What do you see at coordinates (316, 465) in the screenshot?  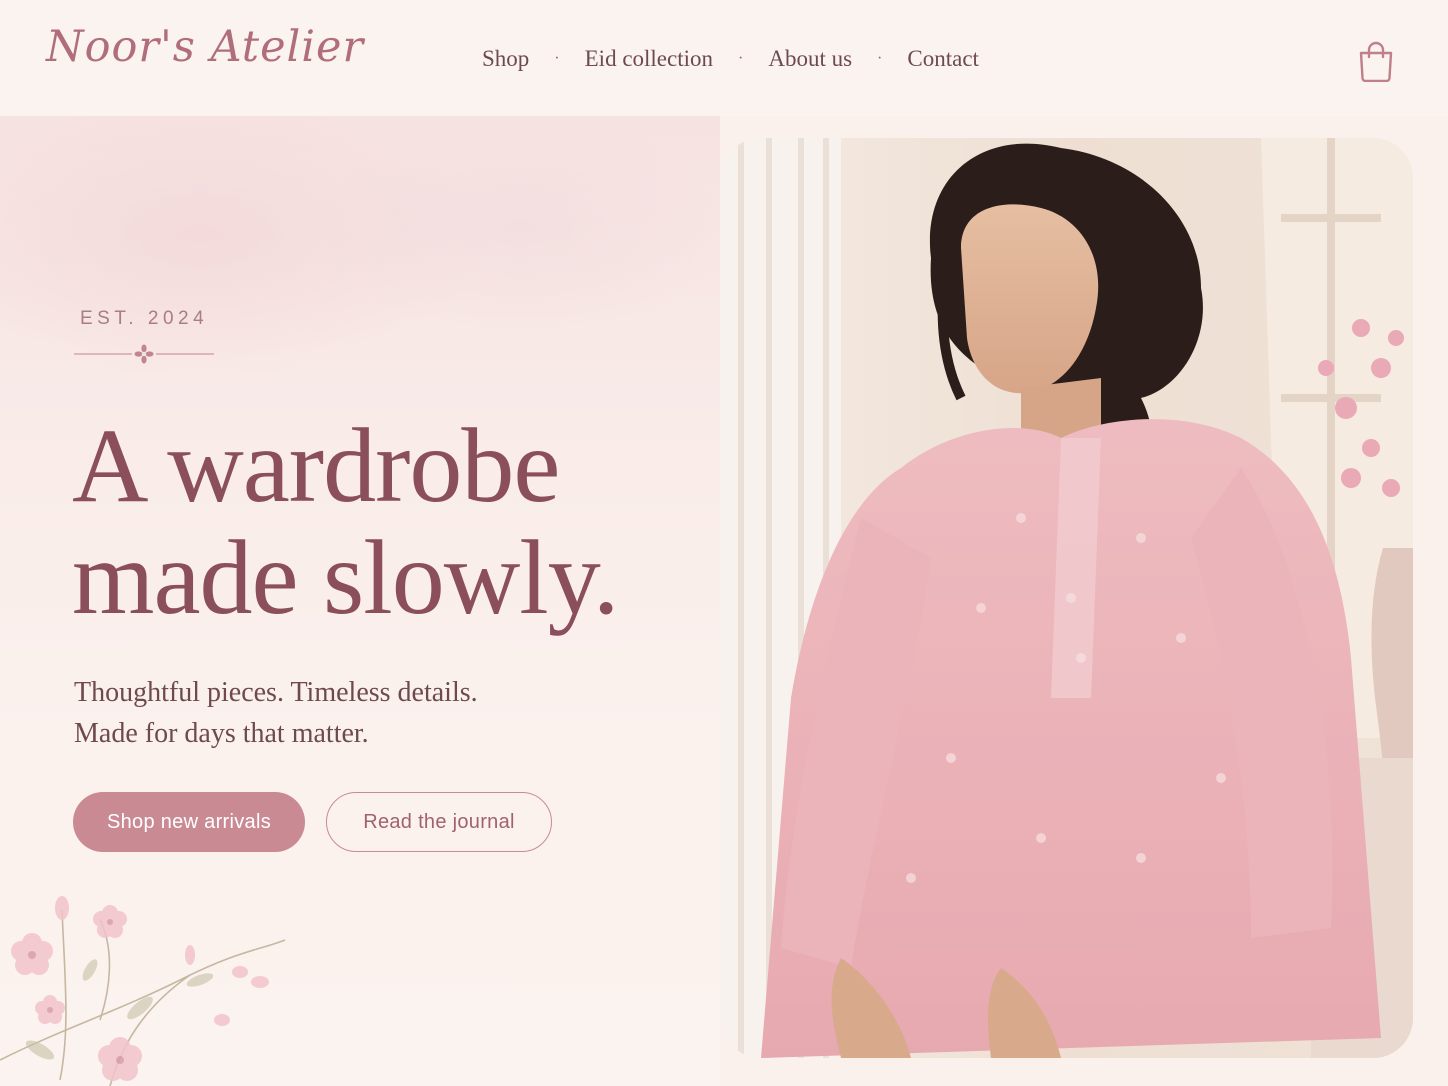 I see `headline-line-1: A wardrobe` at bounding box center [316, 465].